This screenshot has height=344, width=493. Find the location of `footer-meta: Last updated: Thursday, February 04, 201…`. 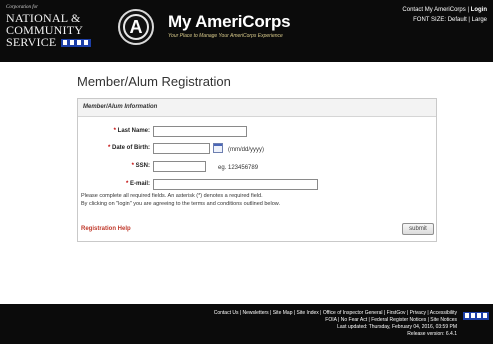

footer-meta: Last updated: Thursday, February 04, 201… is located at coordinates (307, 331).